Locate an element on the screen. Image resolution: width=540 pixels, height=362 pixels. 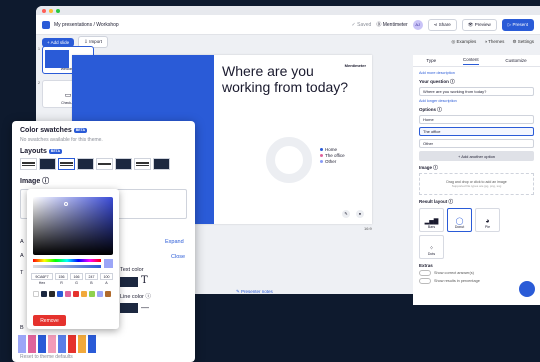
section-label: A is located at coordinates (22, 242).